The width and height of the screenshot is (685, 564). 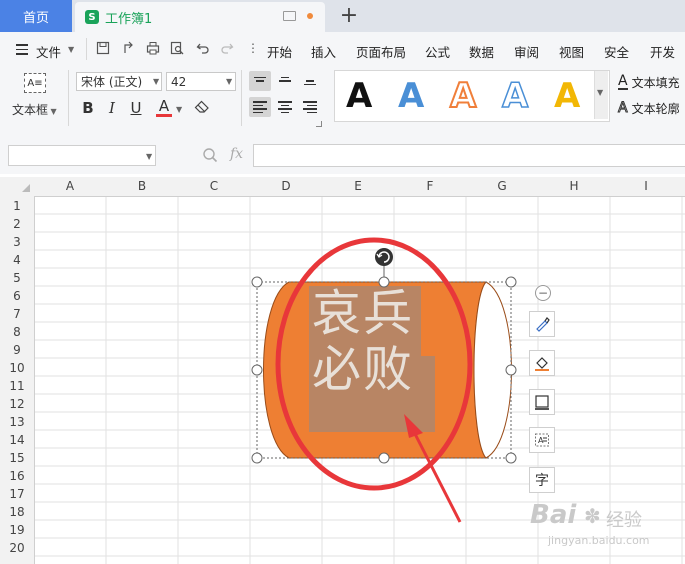 I want to click on shape-fill-button, so click(x=542, y=363).